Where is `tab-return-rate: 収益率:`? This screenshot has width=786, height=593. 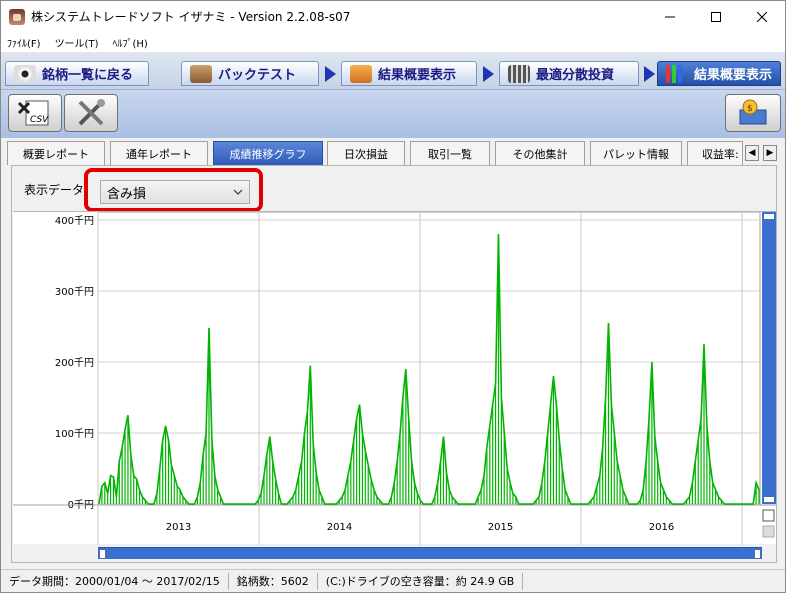 tab-return-rate: 収益率: is located at coordinates (715, 153).